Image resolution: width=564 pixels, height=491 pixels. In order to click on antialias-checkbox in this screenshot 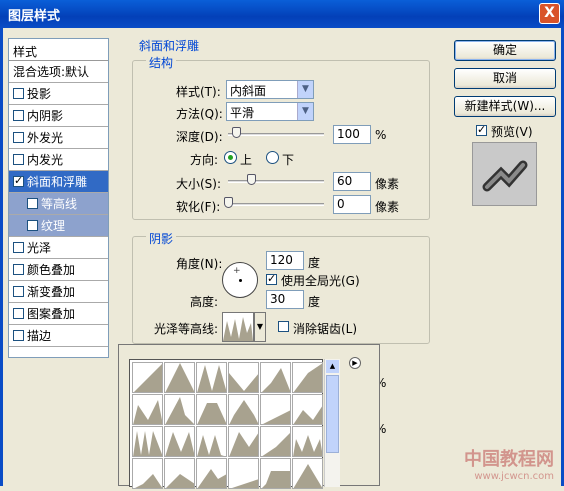, I will do `click(283, 326)`.